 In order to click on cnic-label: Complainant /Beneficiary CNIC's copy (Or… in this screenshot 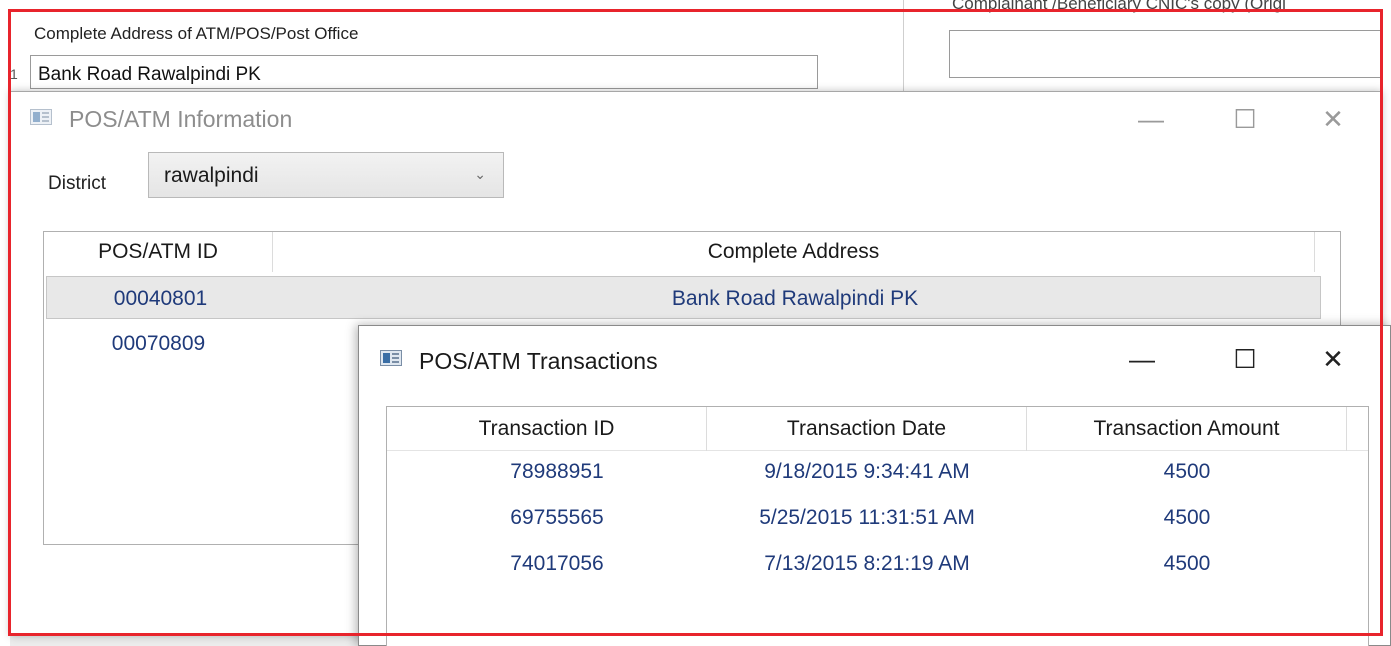, I will do `click(1119, 6)`.